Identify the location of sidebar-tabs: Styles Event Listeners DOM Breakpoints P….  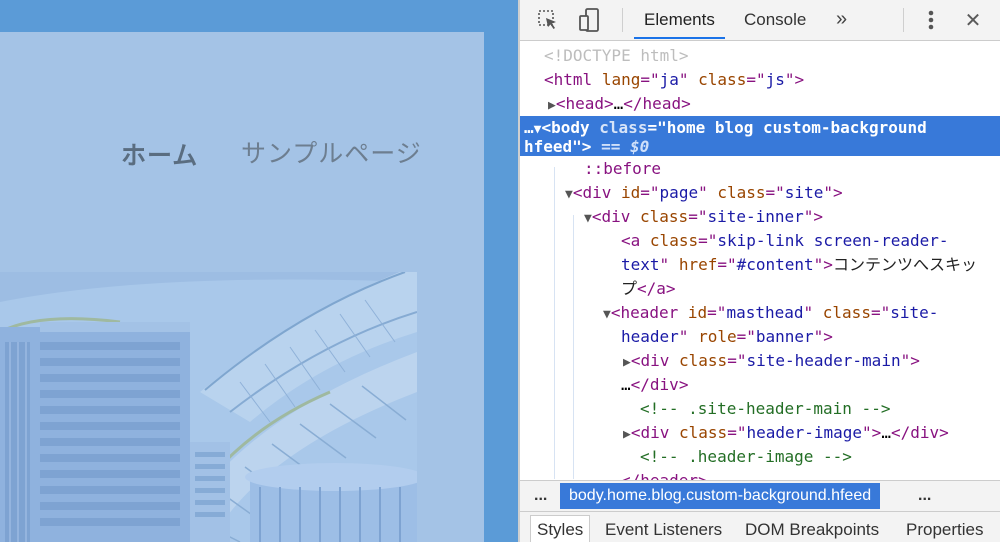
(760, 527).